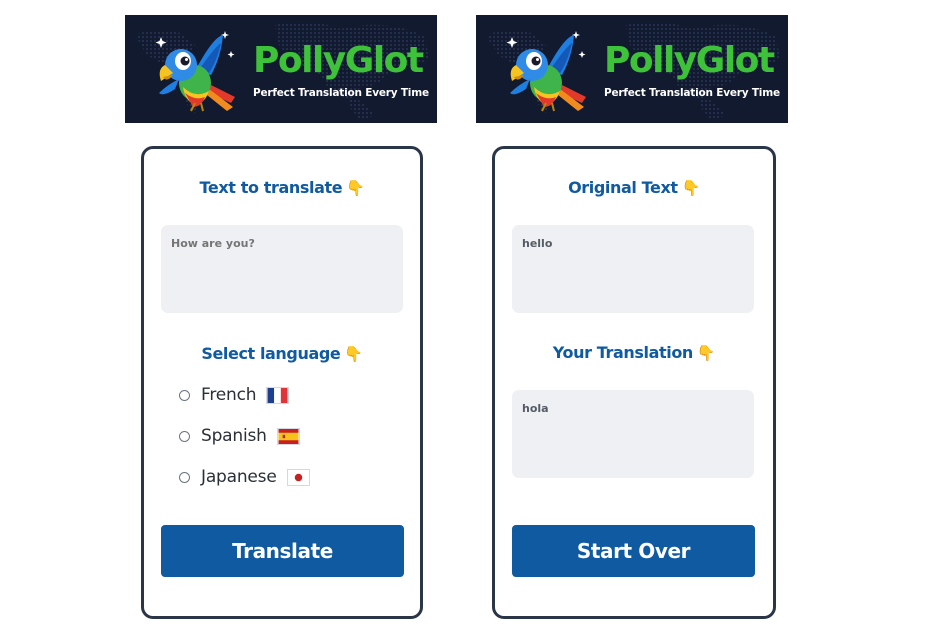 This screenshot has width=929, height=633. I want to click on language-label: Spanish, so click(234, 436).